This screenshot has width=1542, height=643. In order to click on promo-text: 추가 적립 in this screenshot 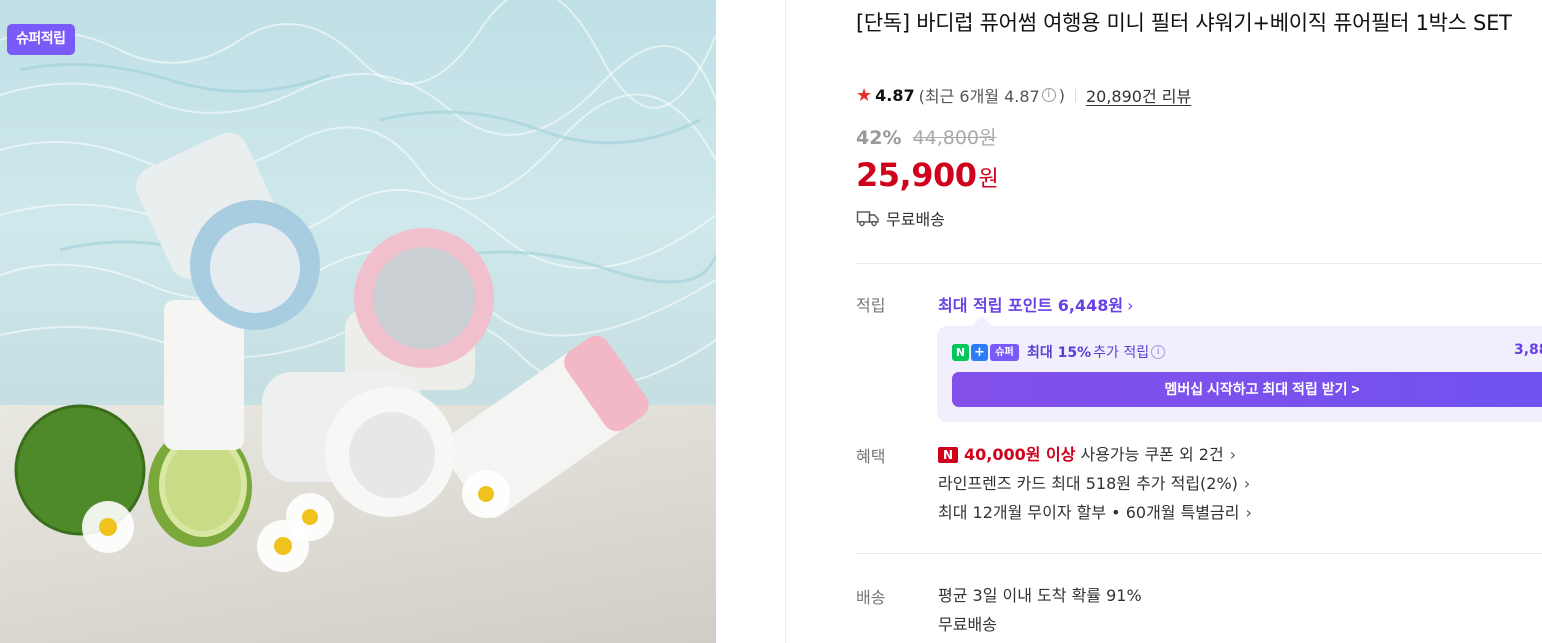, I will do `click(1121, 353)`.